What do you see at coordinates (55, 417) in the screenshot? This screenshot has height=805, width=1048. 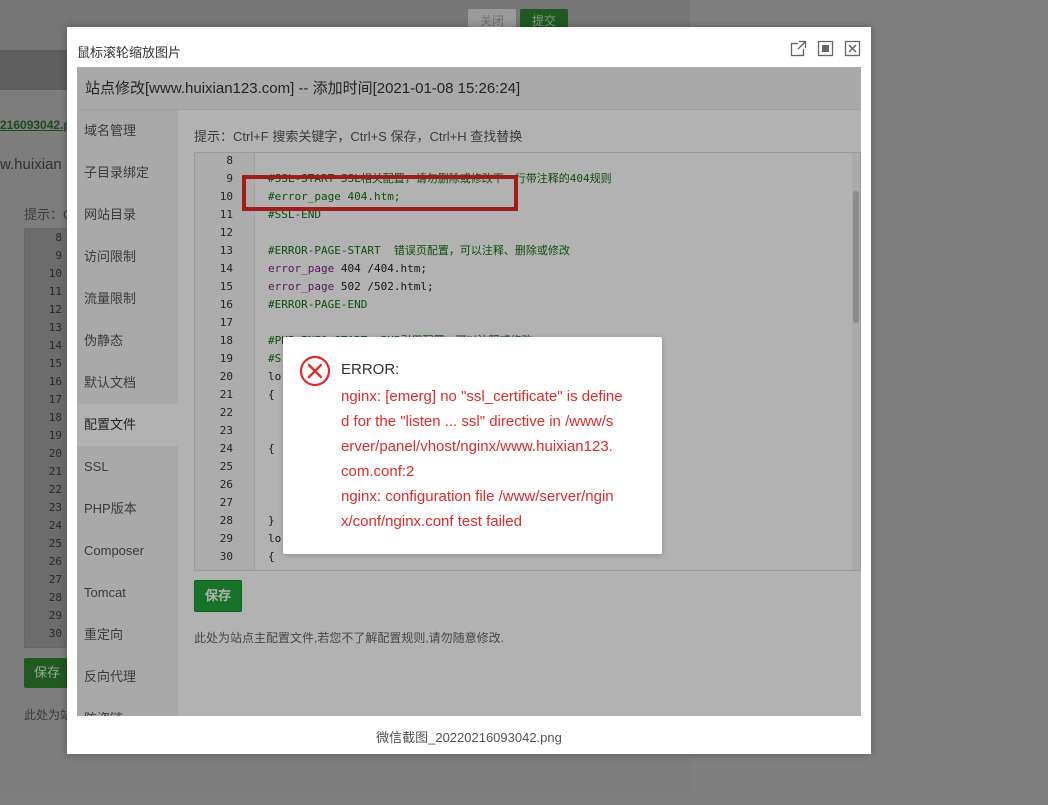 I see `background-line-number: 18` at bounding box center [55, 417].